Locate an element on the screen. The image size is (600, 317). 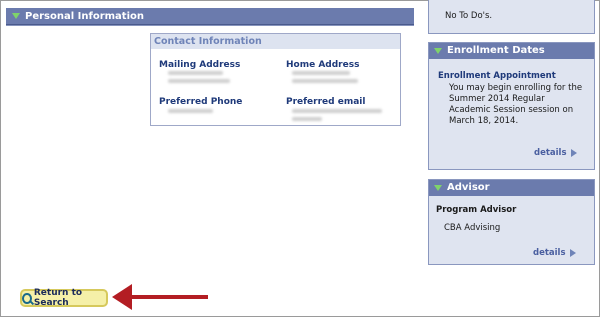
section-divider is located at coordinates (210, 25).